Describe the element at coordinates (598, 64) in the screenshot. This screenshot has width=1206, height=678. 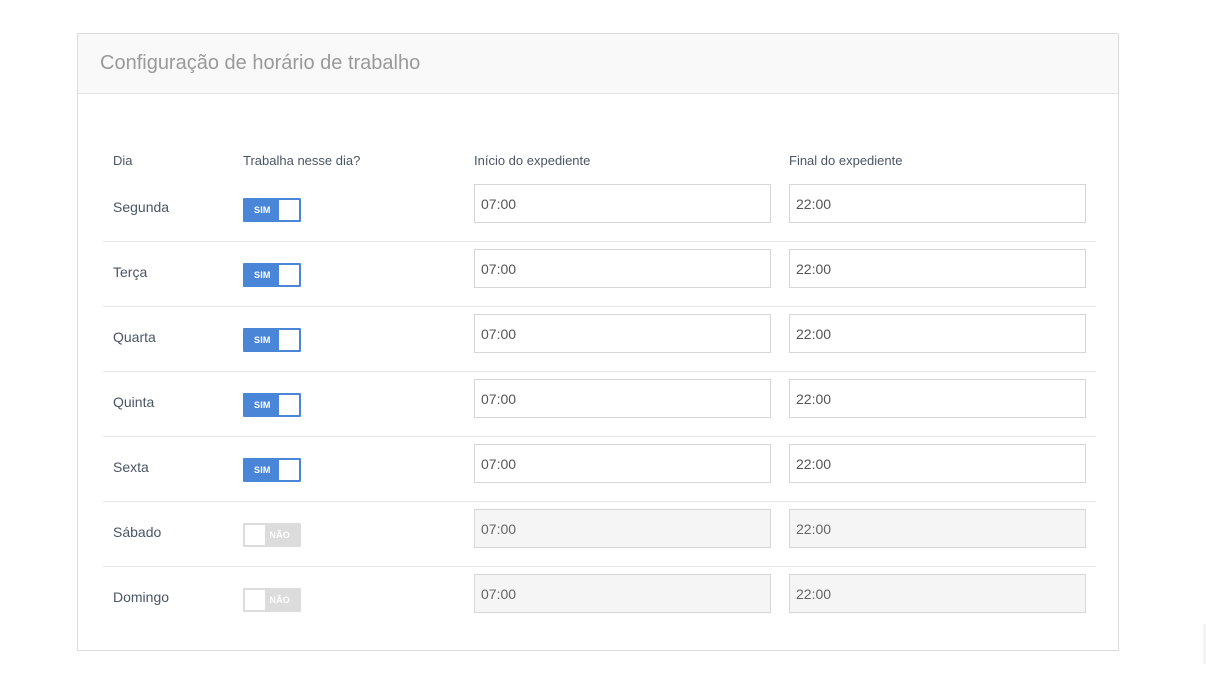
I see `panel-header: Configuração de horário de trabalho` at that location.